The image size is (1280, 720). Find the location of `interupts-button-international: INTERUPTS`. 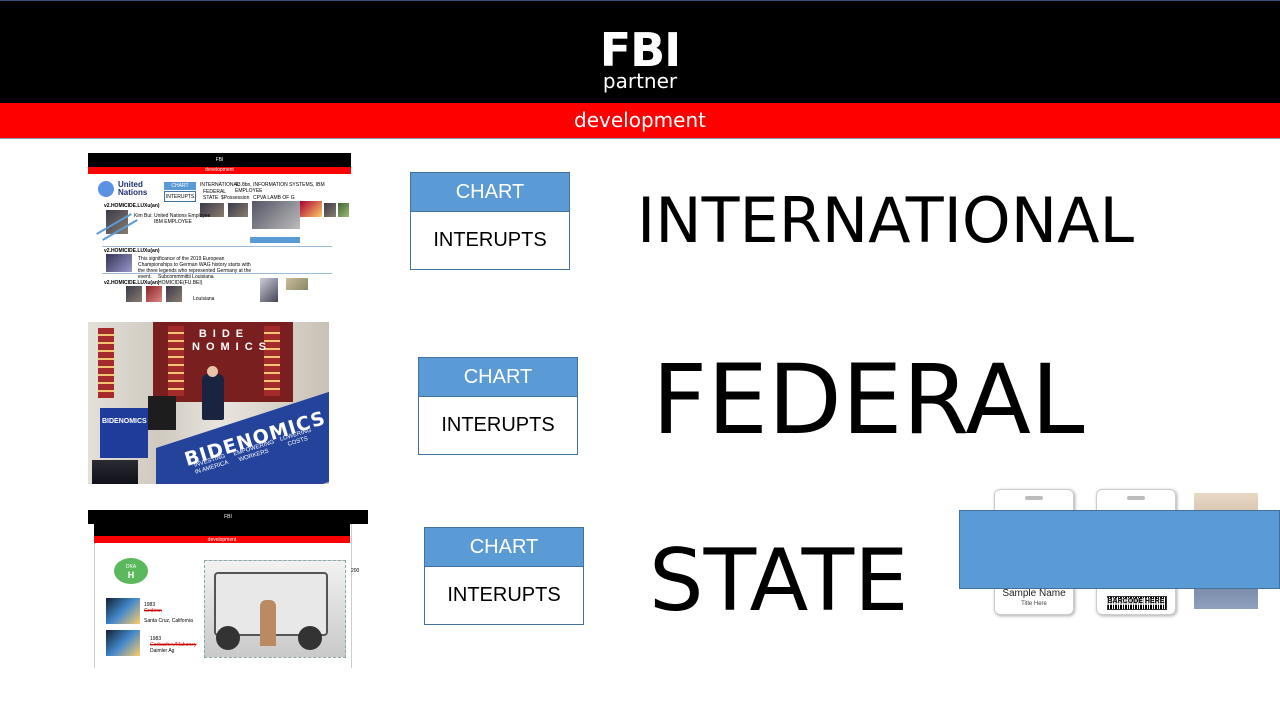

interupts-button-international: INTERUPTS is located at coordinates (490, 241).